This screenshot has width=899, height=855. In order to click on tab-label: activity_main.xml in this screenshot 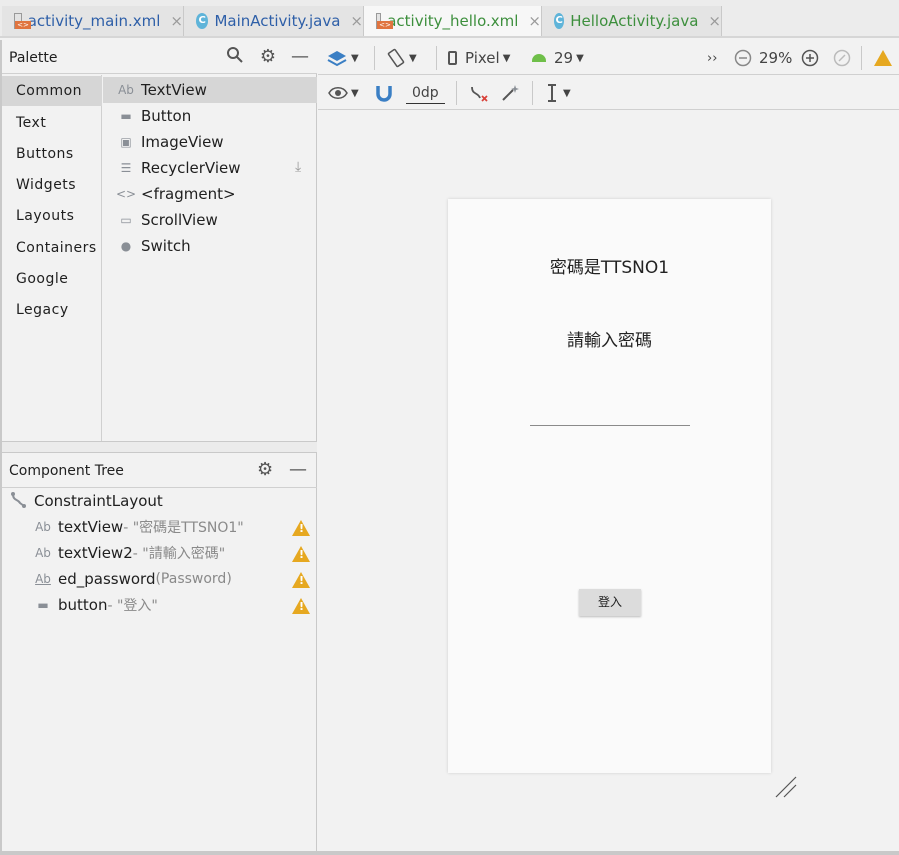, I will do `click(94, 21)`.